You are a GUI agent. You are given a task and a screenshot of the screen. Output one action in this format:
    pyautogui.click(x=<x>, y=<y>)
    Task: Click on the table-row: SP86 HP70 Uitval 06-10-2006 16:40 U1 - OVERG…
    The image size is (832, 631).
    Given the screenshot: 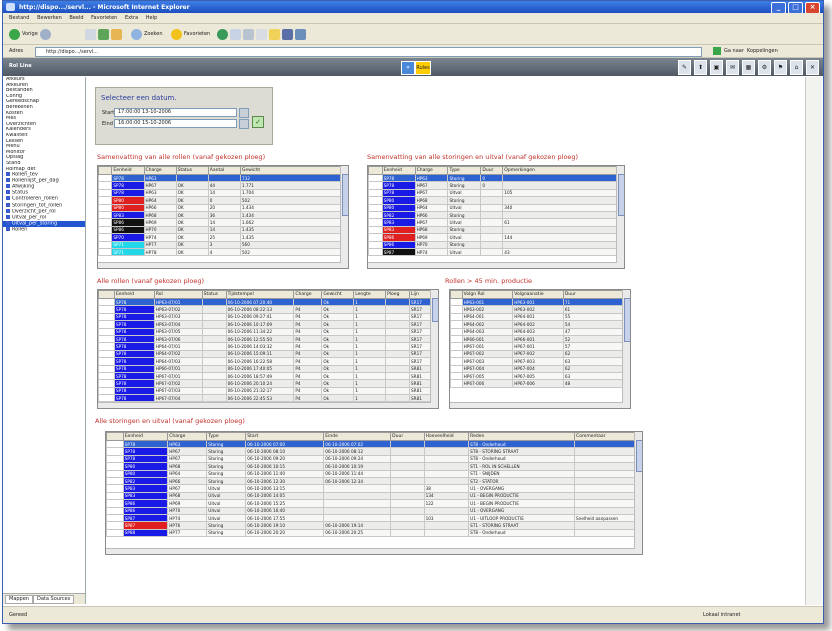 What is the action you would take?
    pyautogui.click(x=374, y=510)
    